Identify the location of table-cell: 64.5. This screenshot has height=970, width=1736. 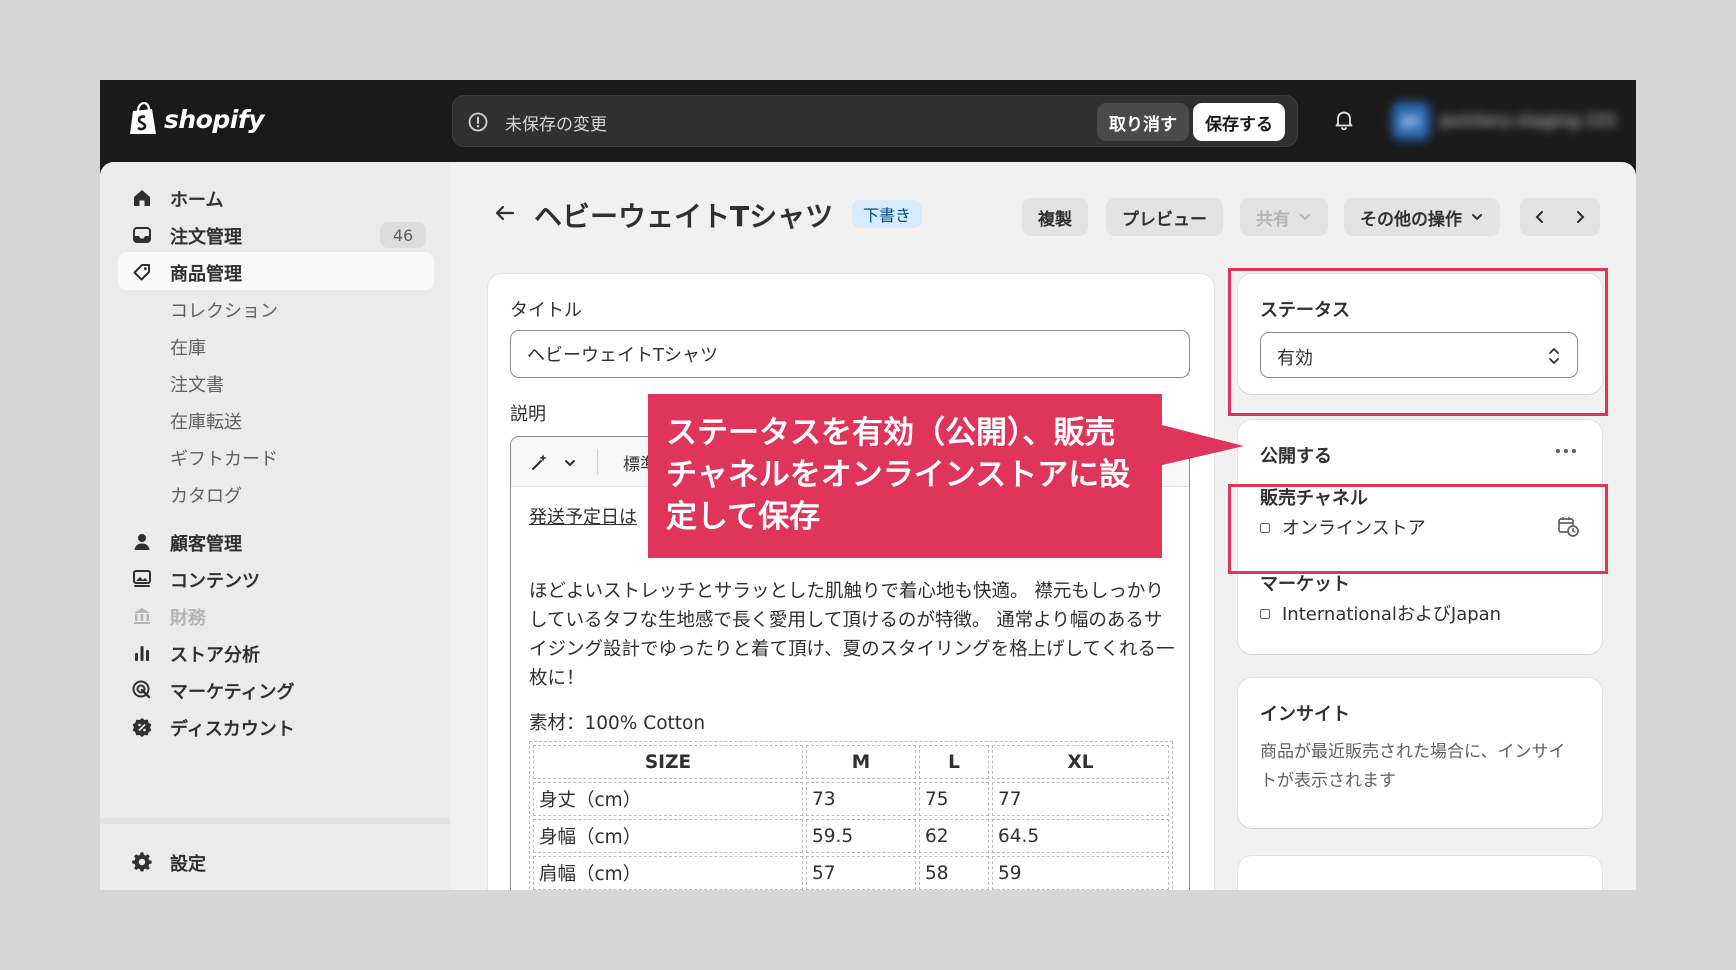
(1080, 836).